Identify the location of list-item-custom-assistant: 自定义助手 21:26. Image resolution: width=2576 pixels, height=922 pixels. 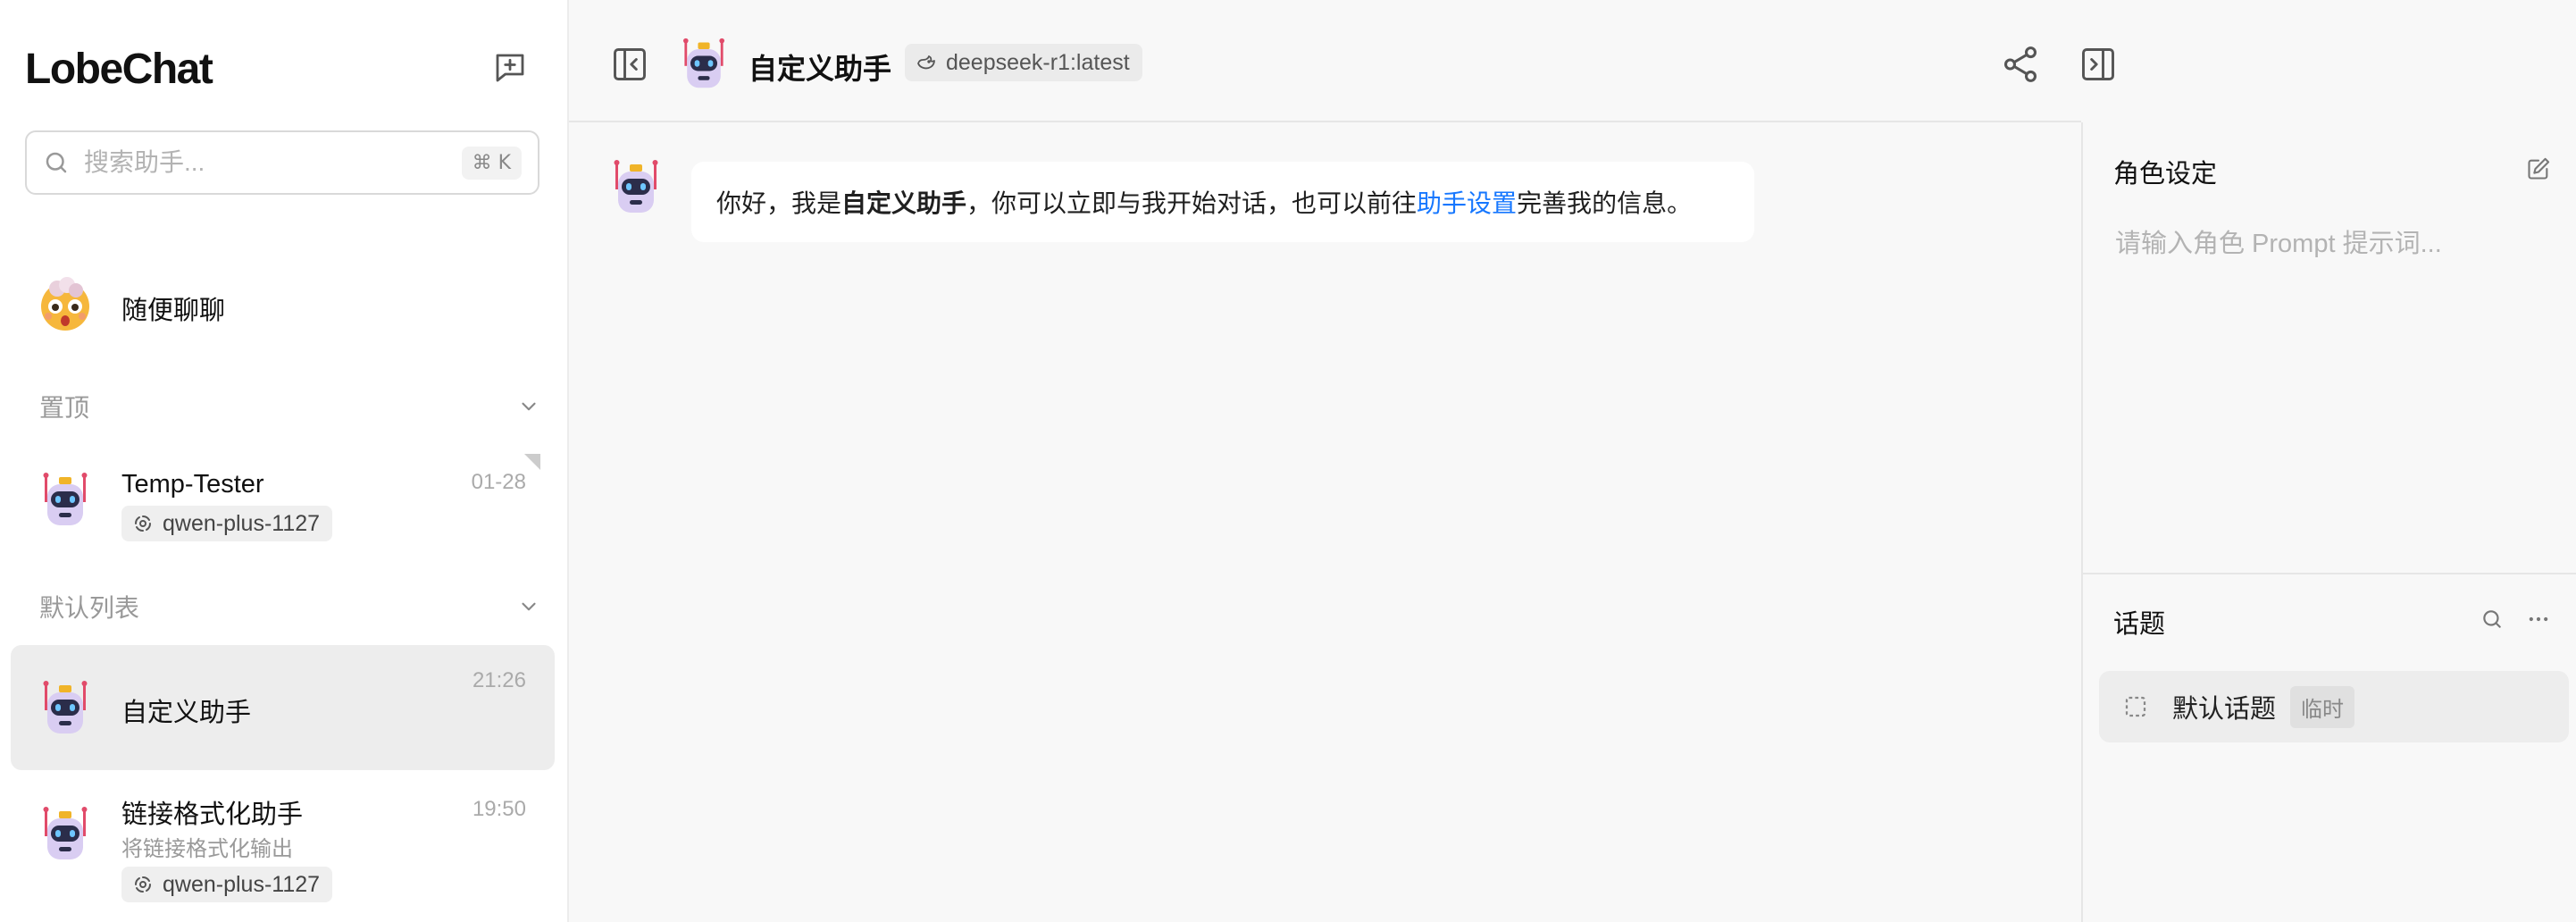
(283, 707).